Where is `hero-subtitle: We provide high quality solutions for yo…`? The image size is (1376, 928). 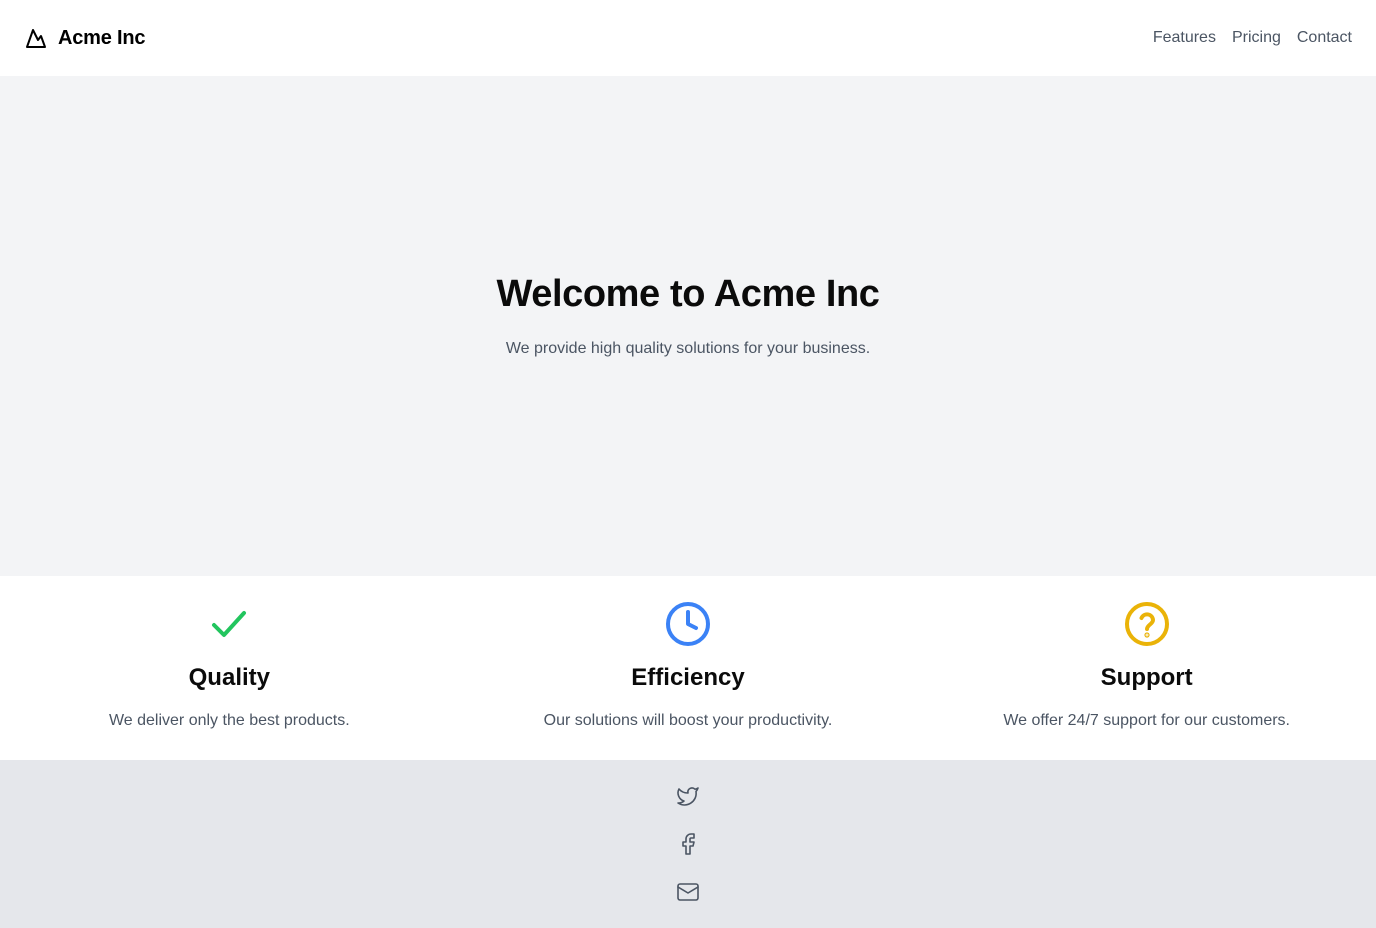 hero-subtitle: We provide high quality solutions for yo… is located at coordinates (688, 348).